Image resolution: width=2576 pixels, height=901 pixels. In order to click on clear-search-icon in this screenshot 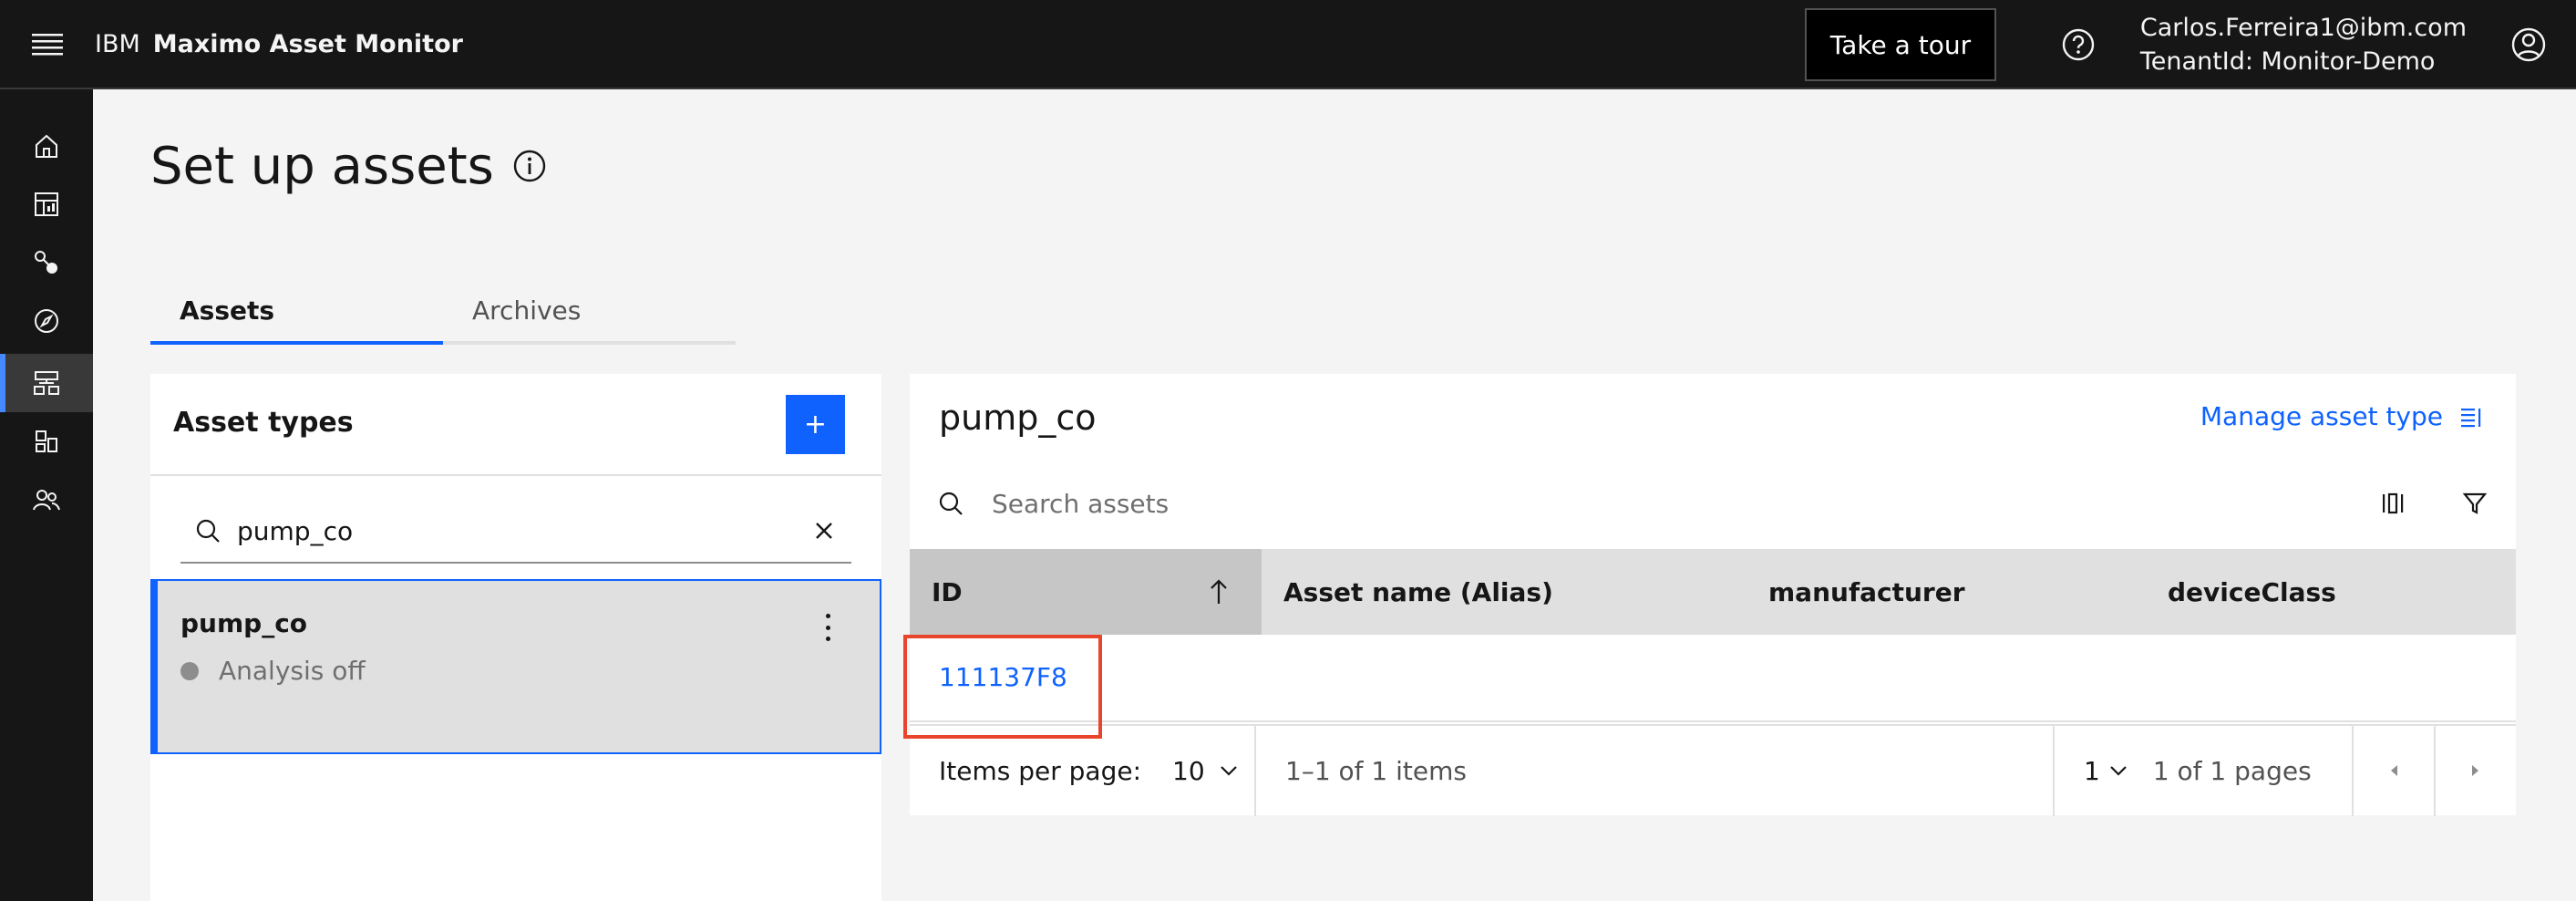, I will do `click(824, 531)`.